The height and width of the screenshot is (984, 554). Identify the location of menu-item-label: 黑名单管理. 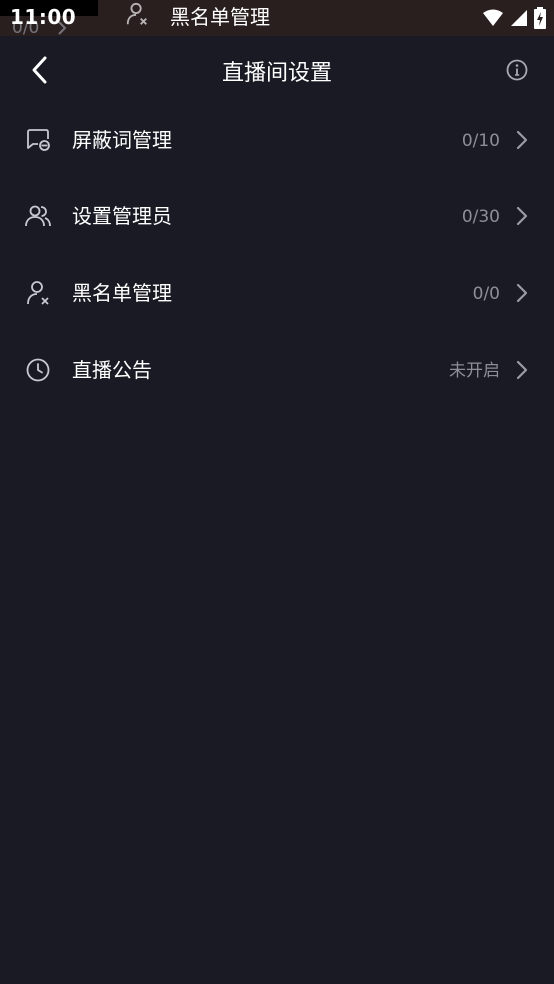
(122, 293).